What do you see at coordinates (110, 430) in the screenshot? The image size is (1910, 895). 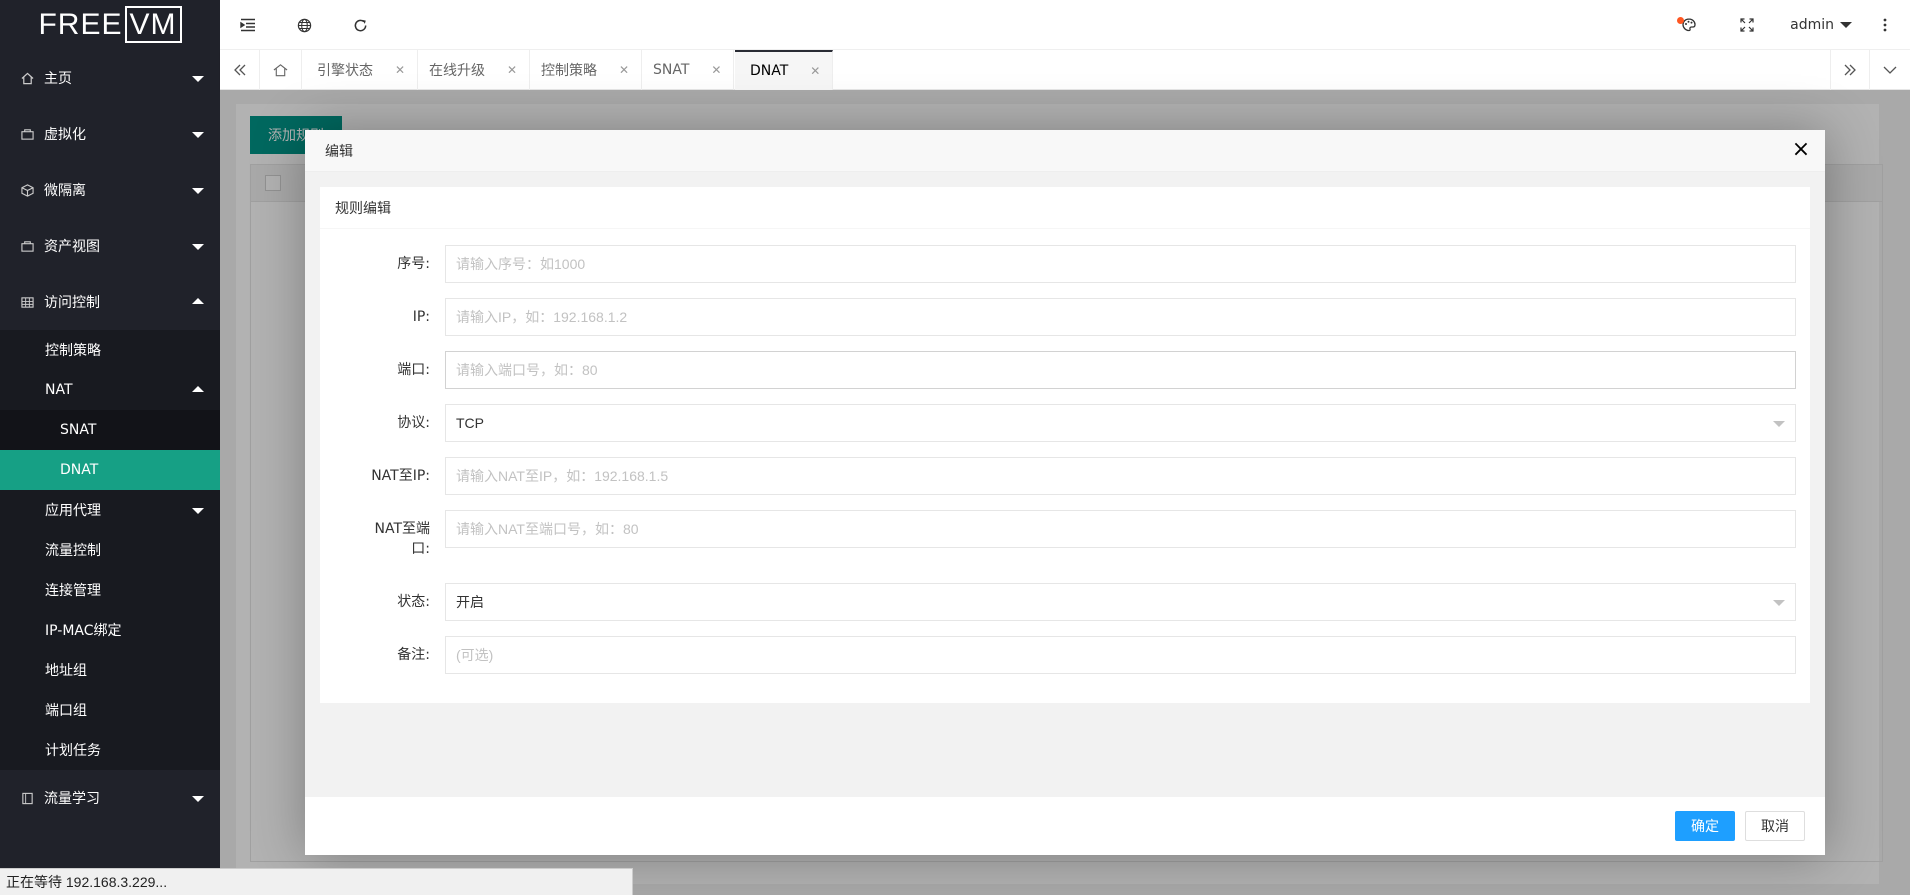 I see `sidebar-item-snat: SNAT` at bounding box center [110, 430].